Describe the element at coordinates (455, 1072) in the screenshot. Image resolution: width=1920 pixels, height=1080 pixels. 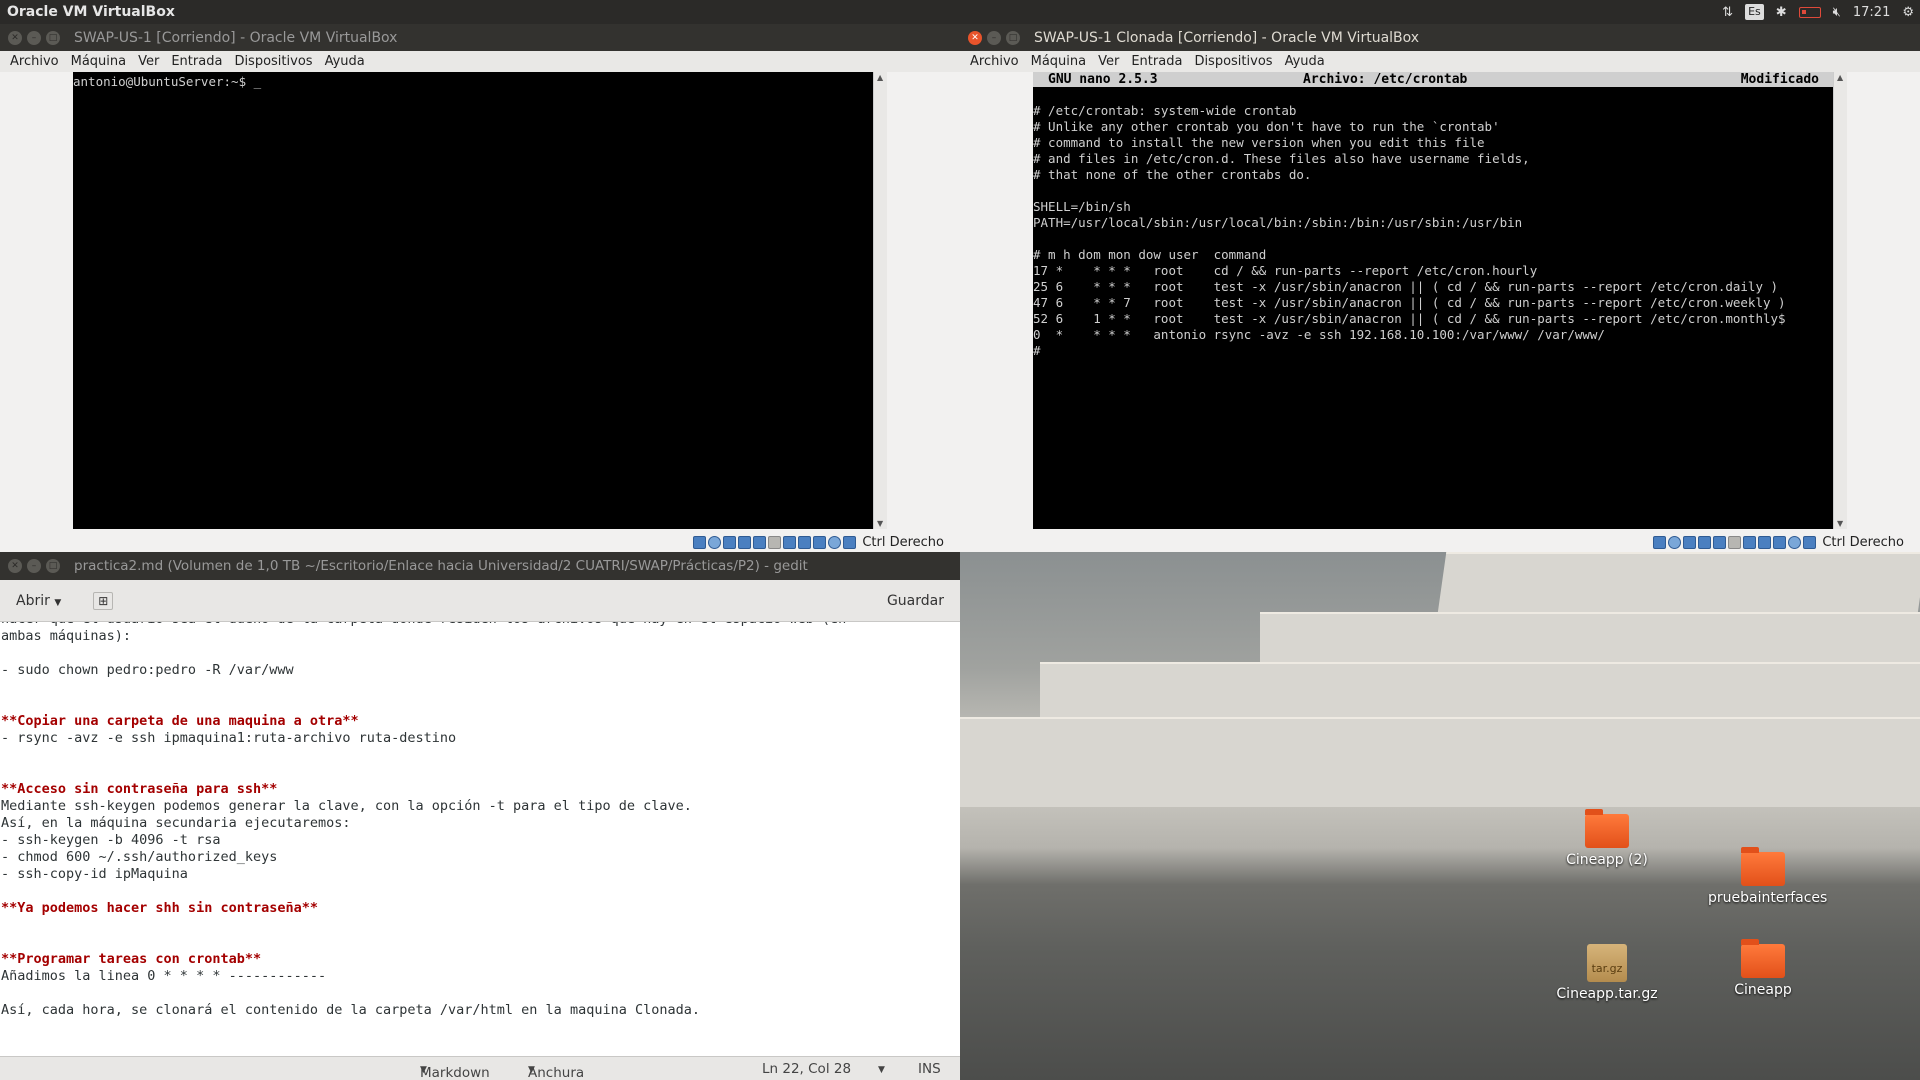
I see `language-label: Markdown` at that location.